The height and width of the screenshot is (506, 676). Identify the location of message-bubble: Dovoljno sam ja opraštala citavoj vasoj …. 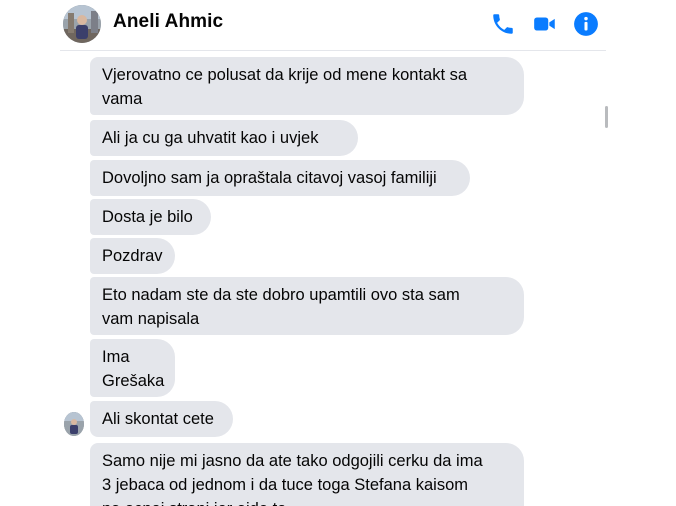
(280, 178).